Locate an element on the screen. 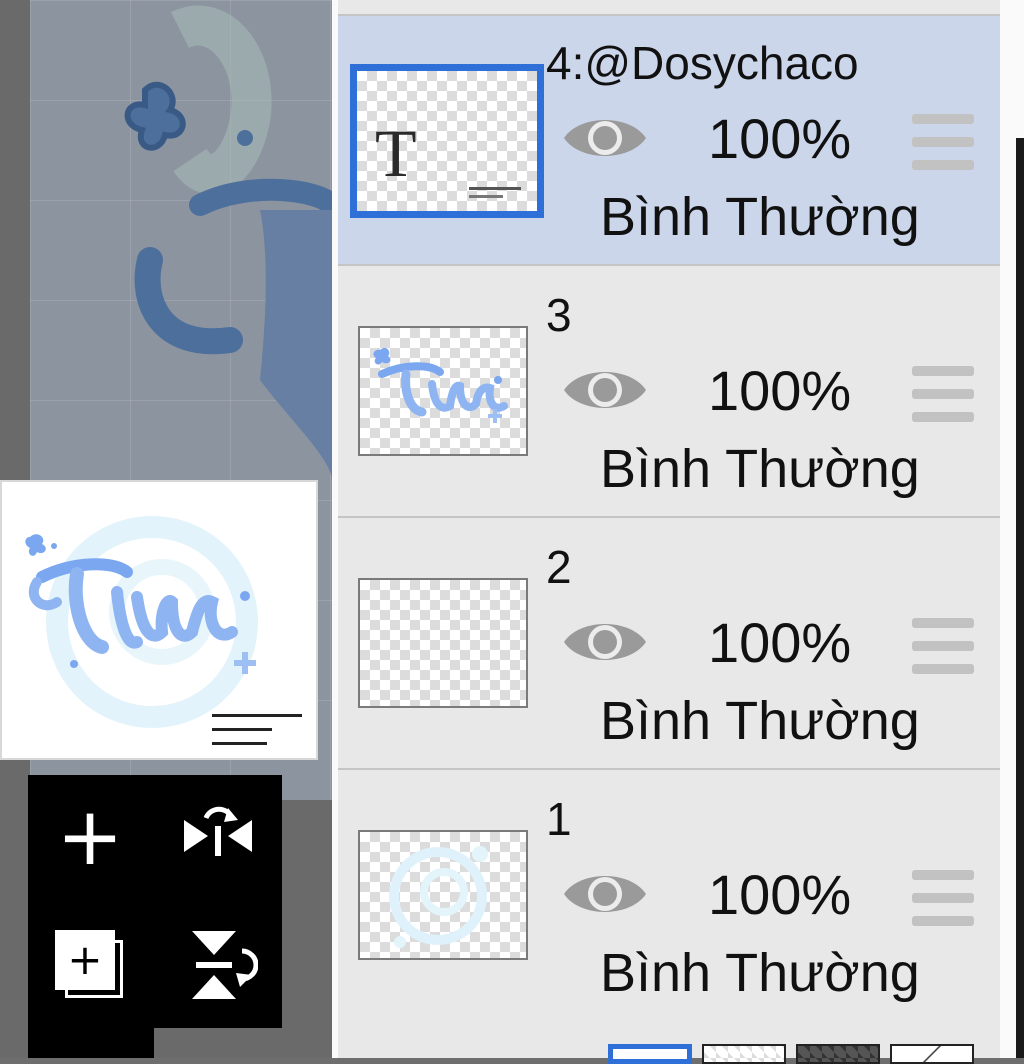 This screenshot has height=1064, width=1024. layer-tools-footer is located at coordinates (91, 1043).